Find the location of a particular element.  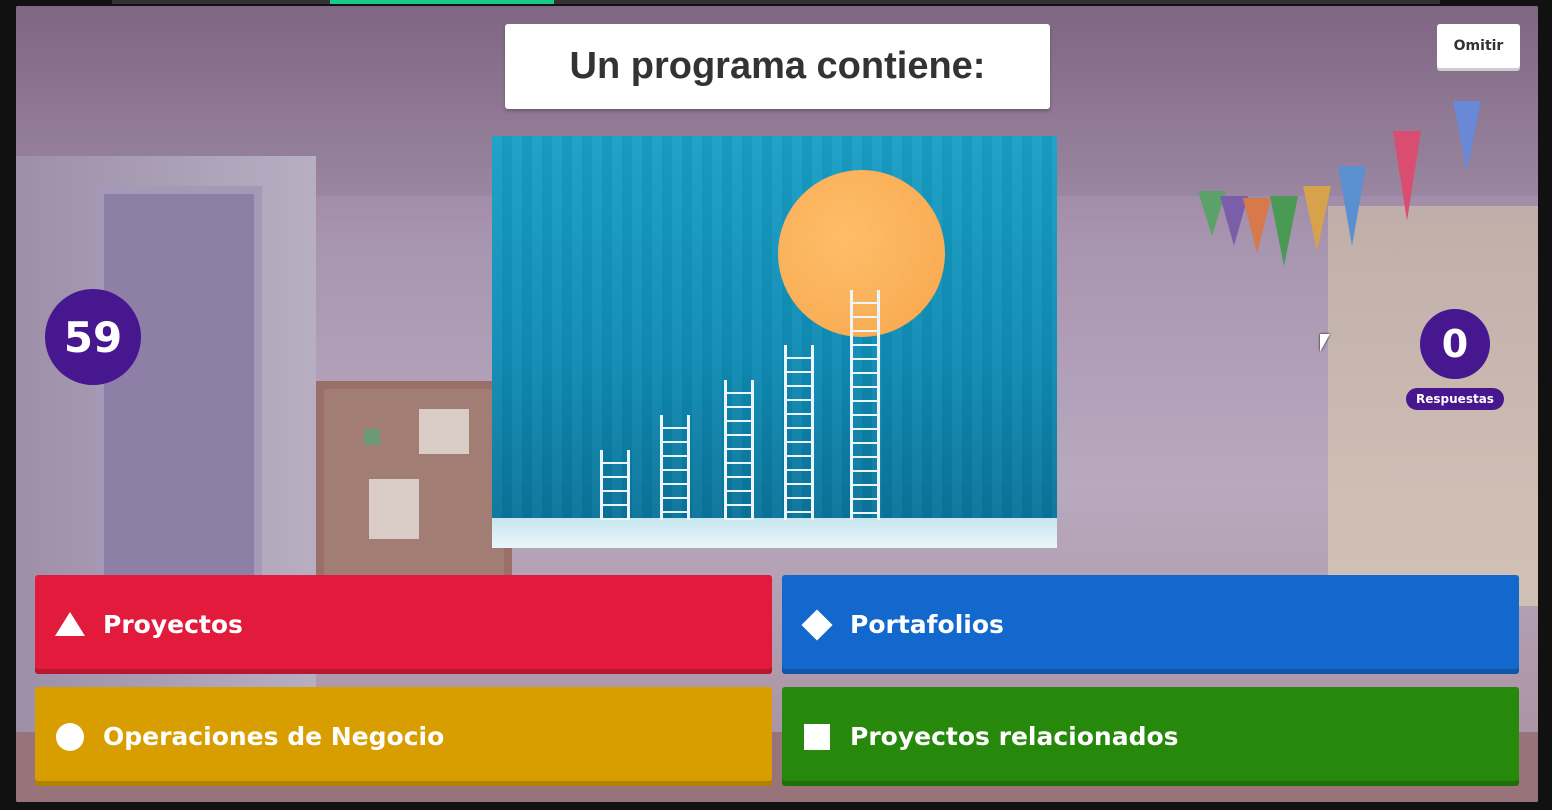

mouse-cursor-icon is located at coordinates (1325, 343).